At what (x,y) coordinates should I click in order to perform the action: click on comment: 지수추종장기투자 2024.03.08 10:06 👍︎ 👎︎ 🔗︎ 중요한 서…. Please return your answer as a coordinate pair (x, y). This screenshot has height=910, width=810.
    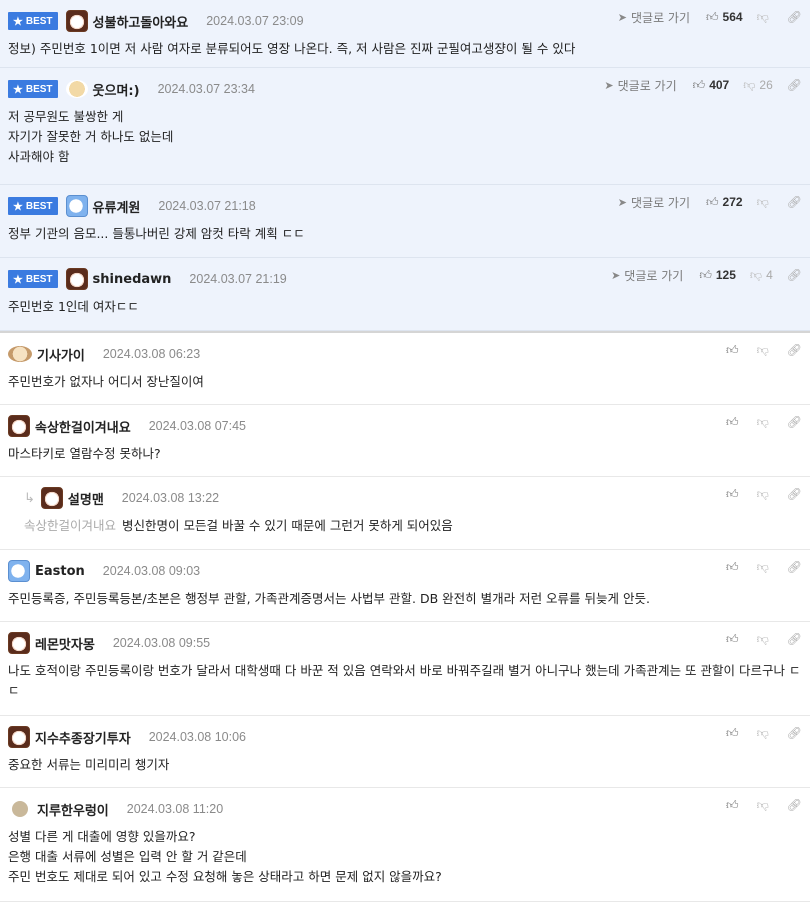
    Looking at the image, I should click on (405, 752).